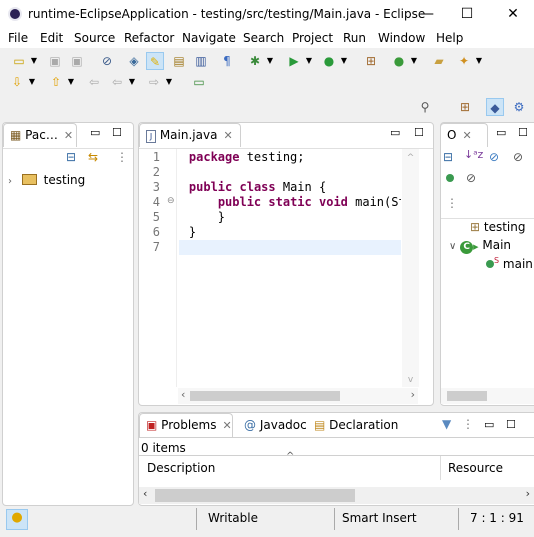 This screenshot has width=534, height=537. Describe the element at coordinates (209, 38) in the screenshot. I see `menu-navigate: Navigate` at that location.